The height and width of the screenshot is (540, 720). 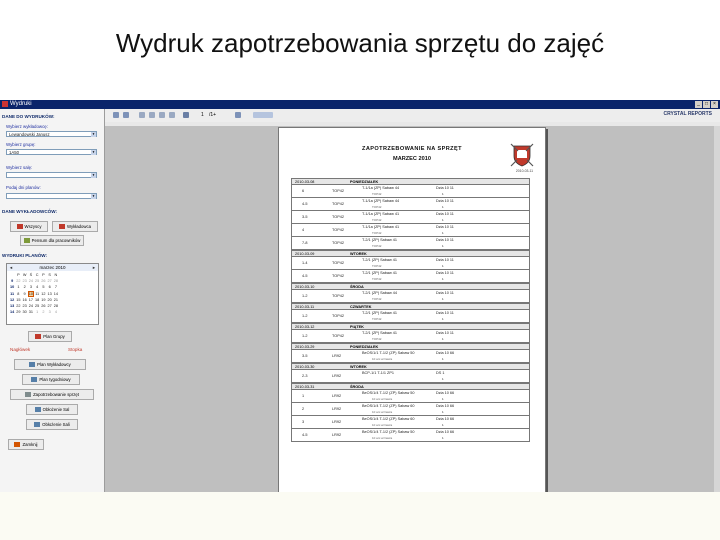 What do you see at coordinates (26, 444) in the screenshot?
I see `close-window-button: Zamknij` at bounding box center [26, 444].